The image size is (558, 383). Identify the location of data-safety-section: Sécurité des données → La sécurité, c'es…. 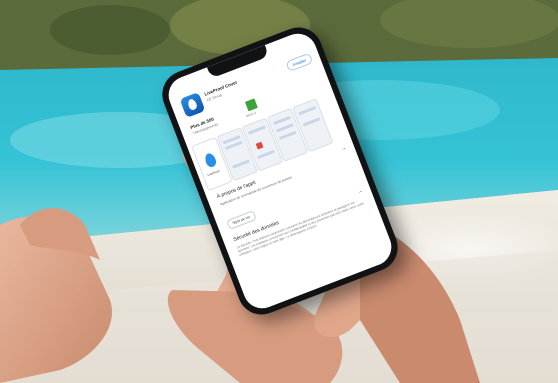
(301, 223).